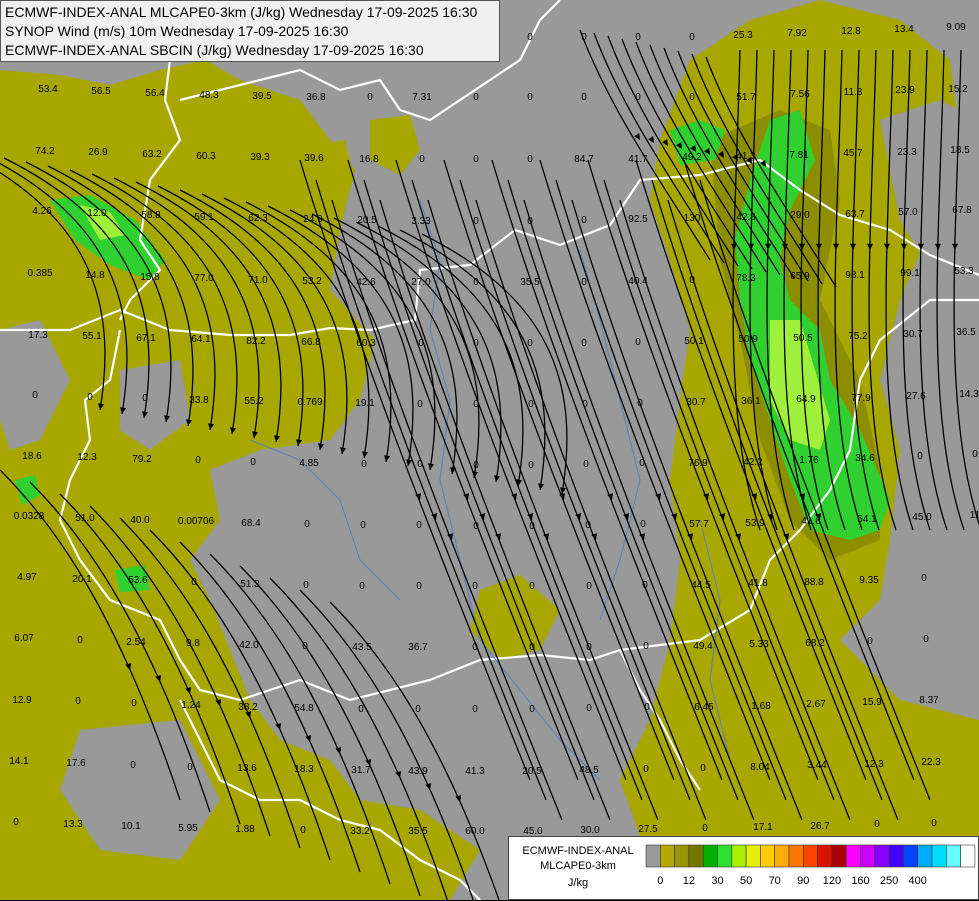 This screenshot has width=979, height=901. Describe the element at coordinates (142, 459) in the screenshot. I see `map-value-label: 79.2` at that location.